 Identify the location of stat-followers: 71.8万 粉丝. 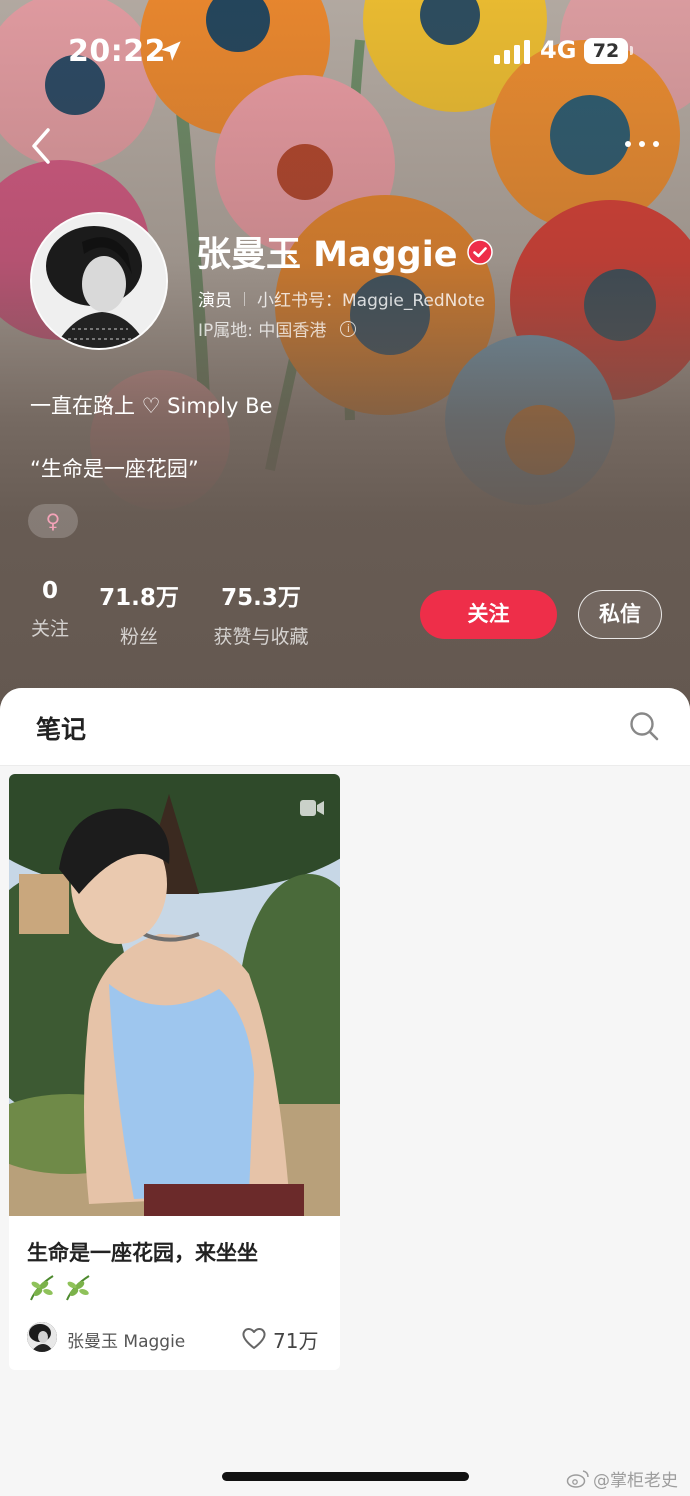
(139, 613).